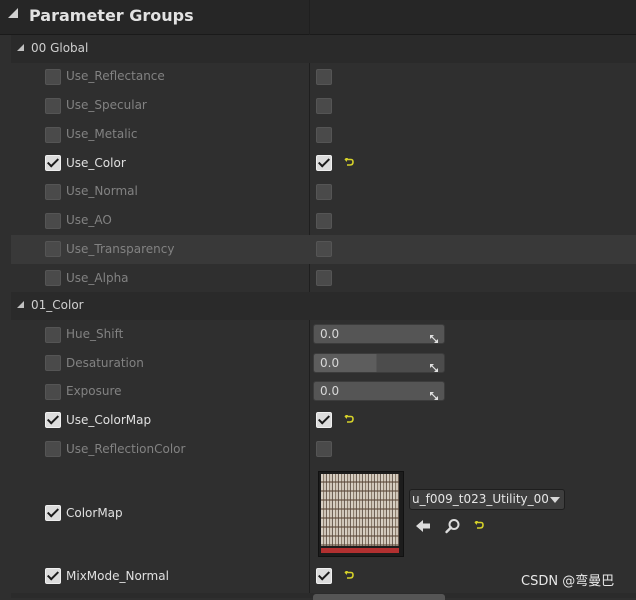  I want to click on watermark-text: CSDN @弯曼巴, so click(568, 581).